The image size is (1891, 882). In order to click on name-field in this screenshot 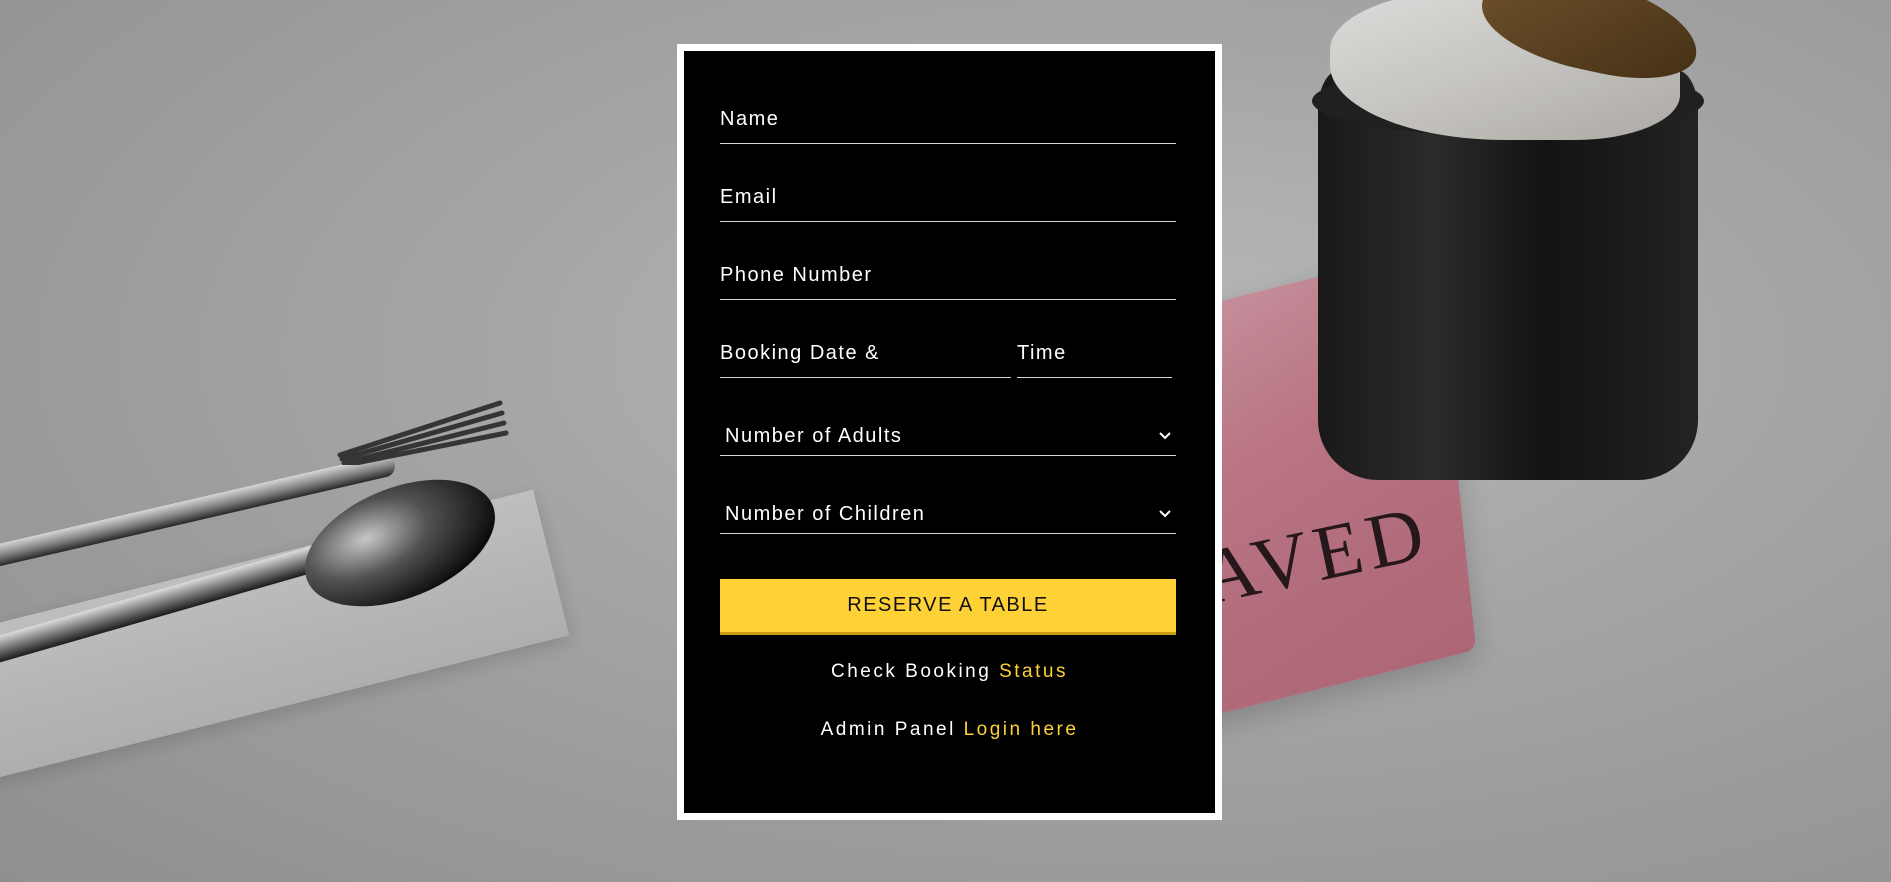, I will do `click(948, 124)`.